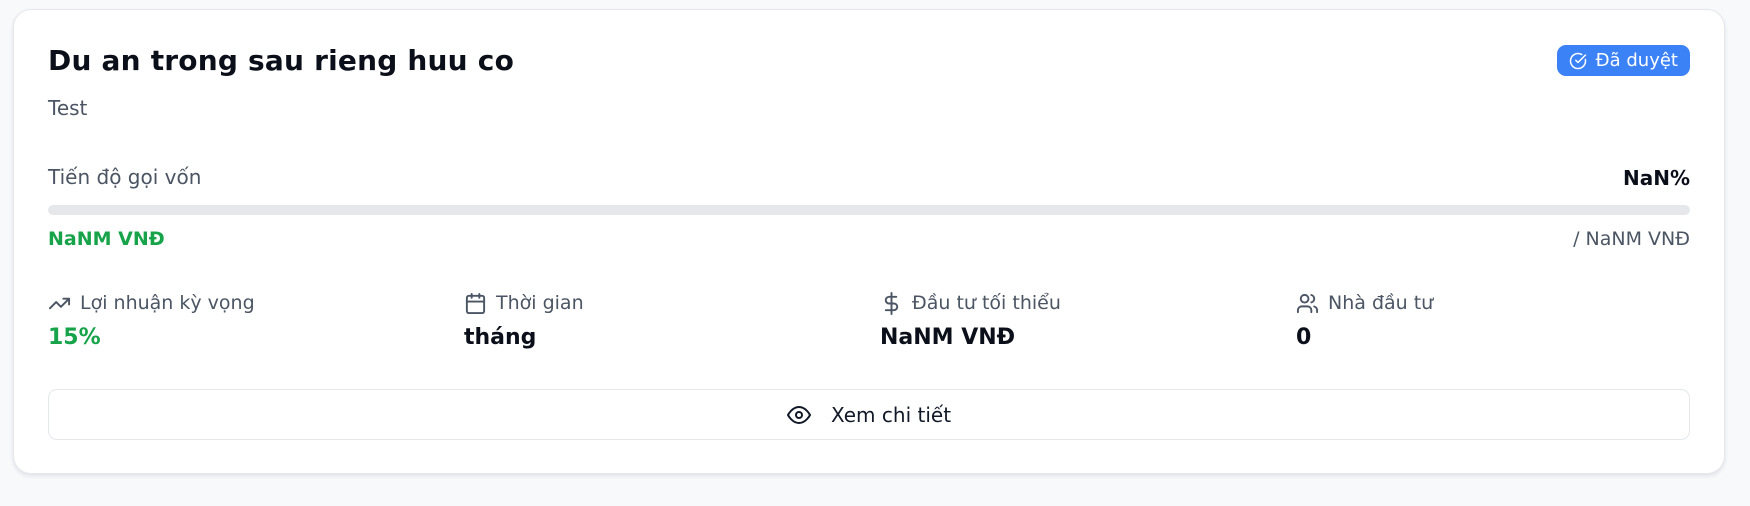  What do you see at coordinates (68, 108) in the screenshot?
I see `project-description: Test` at bounding box center [68, 108].